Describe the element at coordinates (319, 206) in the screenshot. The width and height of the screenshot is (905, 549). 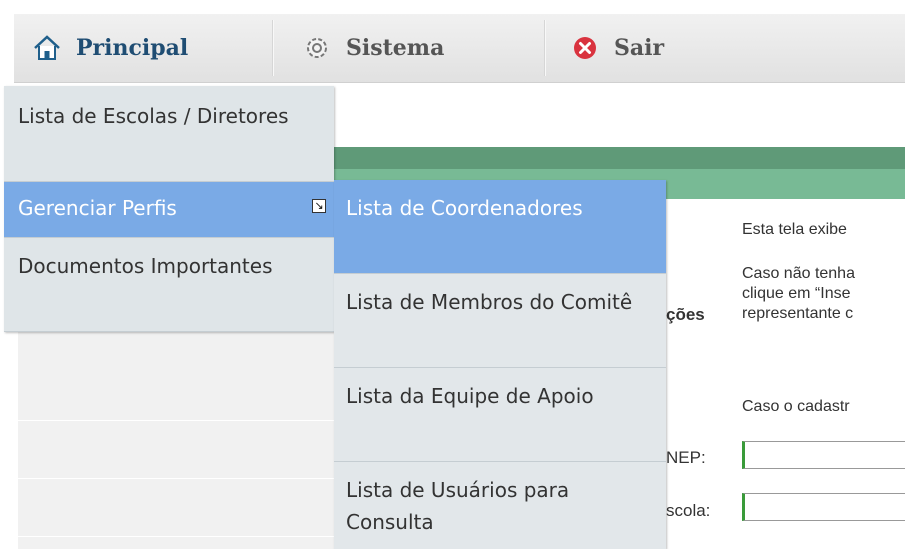
I see `submenu-arrow-icon: ↘` at that location.